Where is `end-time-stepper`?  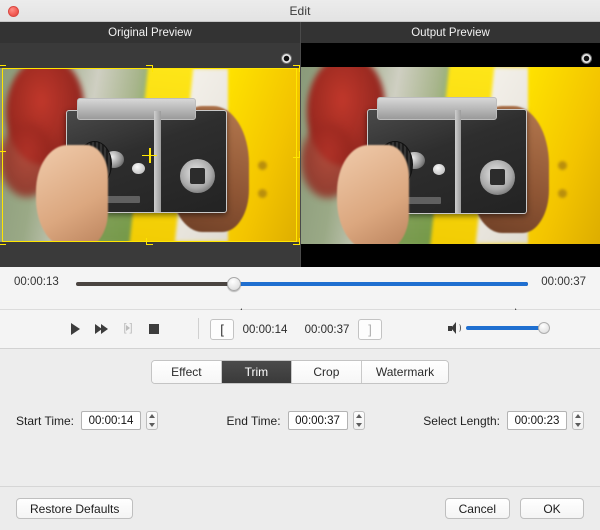
end-time-stepper is located at coordinates (358, 420).